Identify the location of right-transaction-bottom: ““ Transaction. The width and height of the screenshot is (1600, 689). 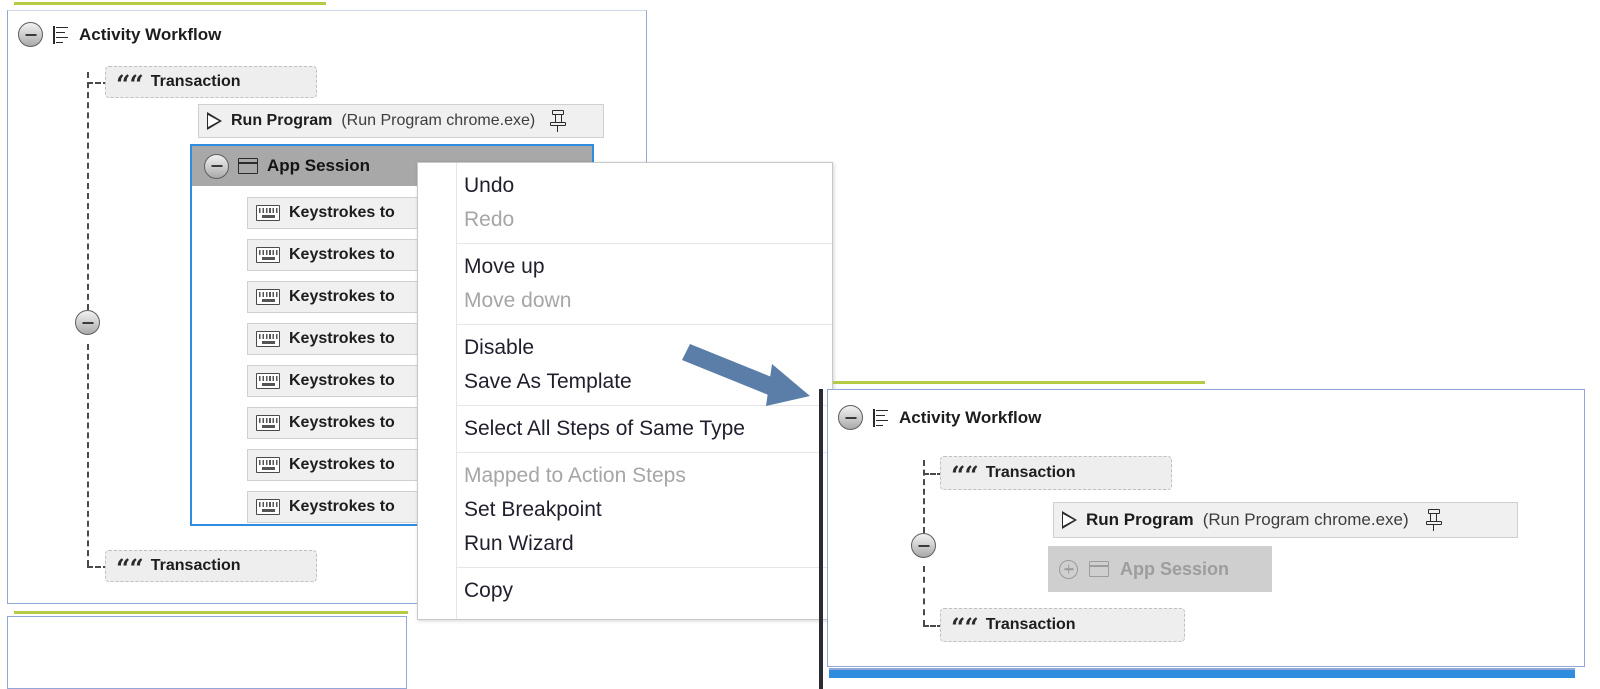
(1062, 625).